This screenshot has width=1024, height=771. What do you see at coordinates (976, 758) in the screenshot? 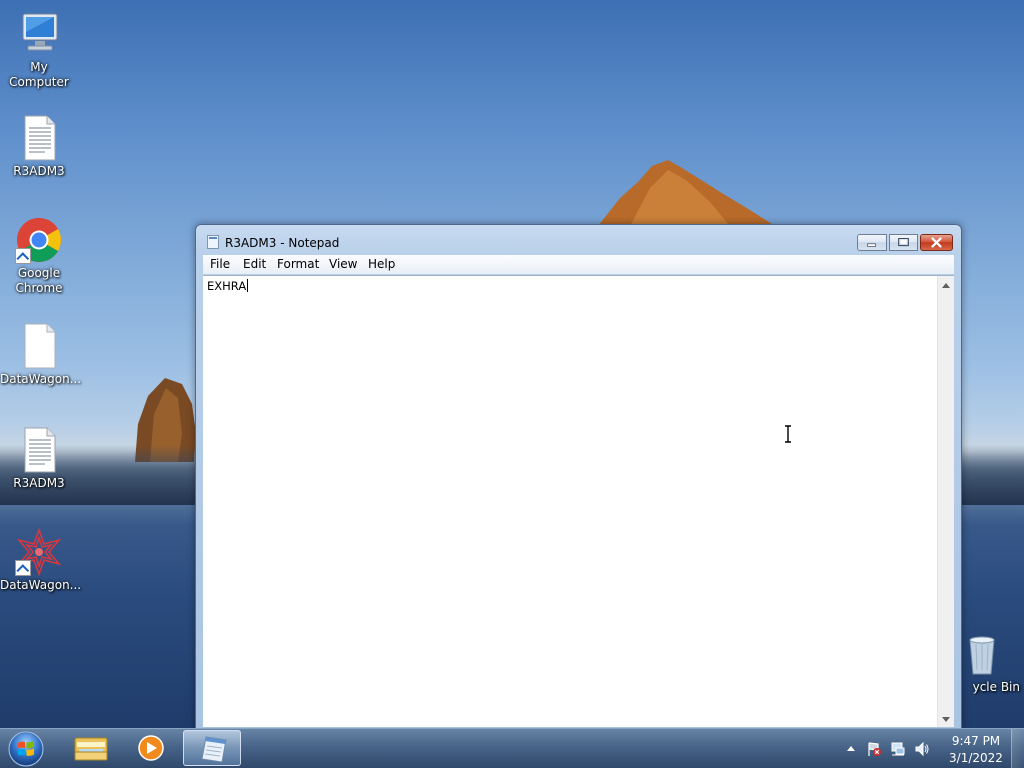
I see `clock-date: 3/1/2022` at bounding box center [976, 758].